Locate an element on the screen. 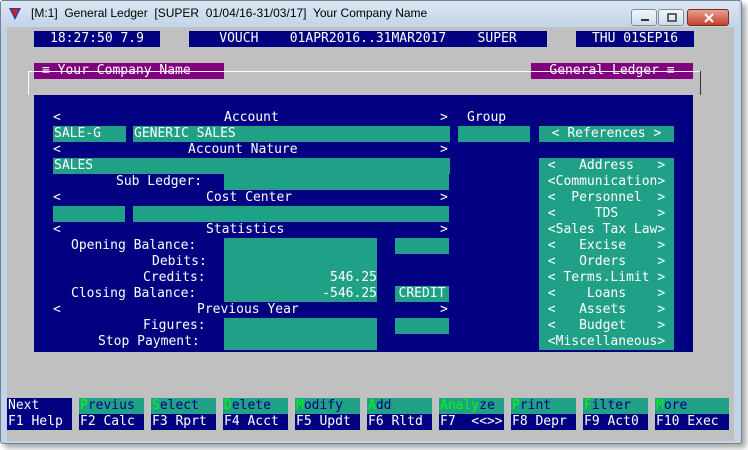 The image size is (748, 450). cost-center-prev-arrow: < is located at coordinates (57, 198).